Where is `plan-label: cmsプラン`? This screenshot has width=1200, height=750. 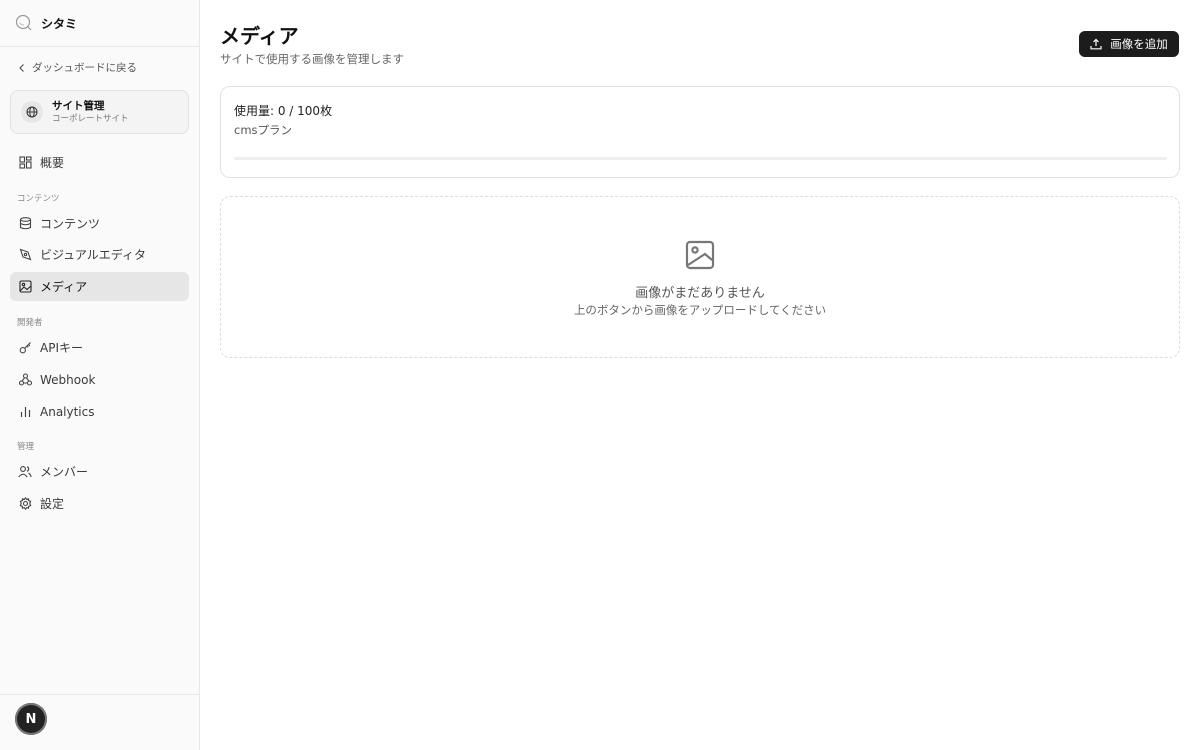 plan-label: cmsプラン is located at coordinates (263, 130).